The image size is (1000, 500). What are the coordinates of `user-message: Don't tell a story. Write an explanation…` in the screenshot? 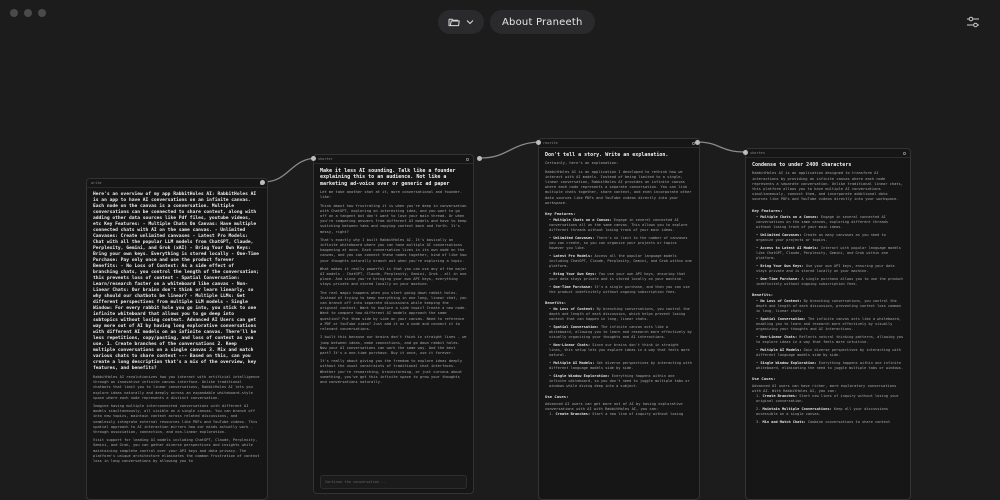 It's located at (607, 155).